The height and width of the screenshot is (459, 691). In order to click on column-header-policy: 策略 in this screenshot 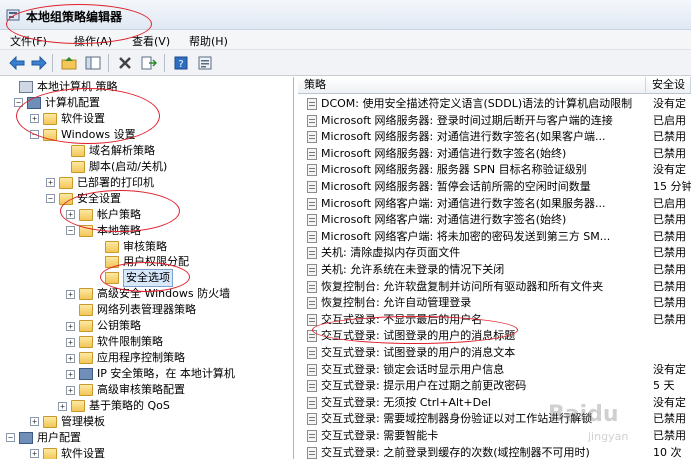, I will do `click(472, 85)`.